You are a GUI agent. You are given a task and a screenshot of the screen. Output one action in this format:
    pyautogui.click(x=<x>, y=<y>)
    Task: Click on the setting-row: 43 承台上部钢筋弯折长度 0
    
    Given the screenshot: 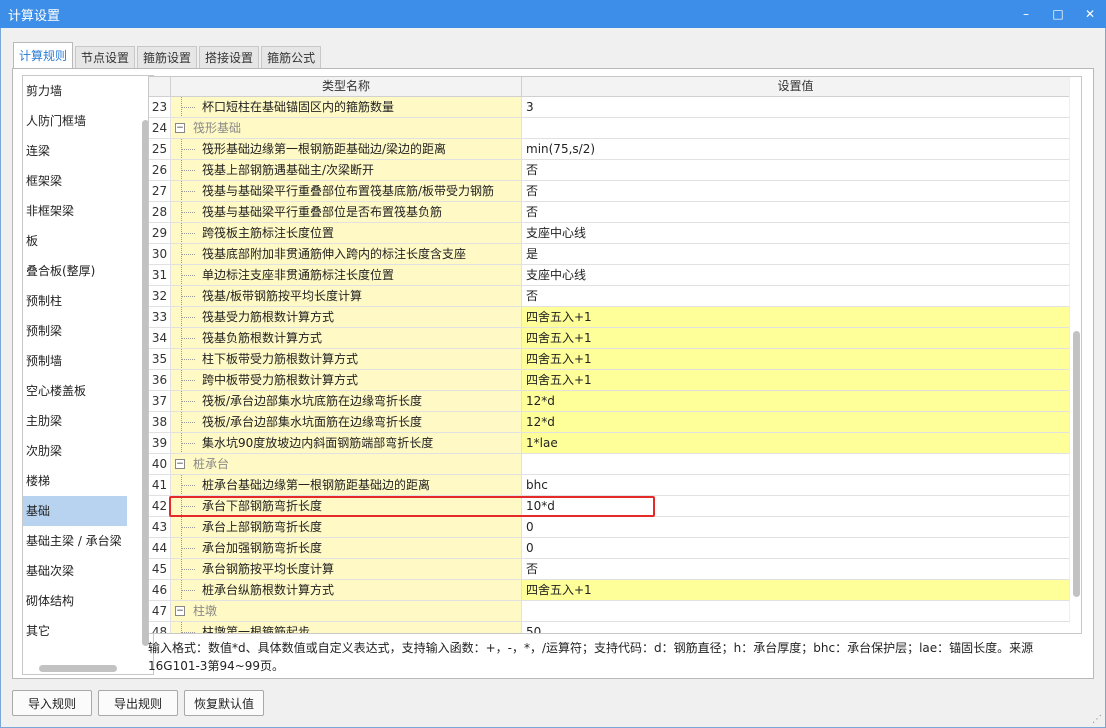 What is the action you would take?
    pyautogui.click(x=609, y=527)
    